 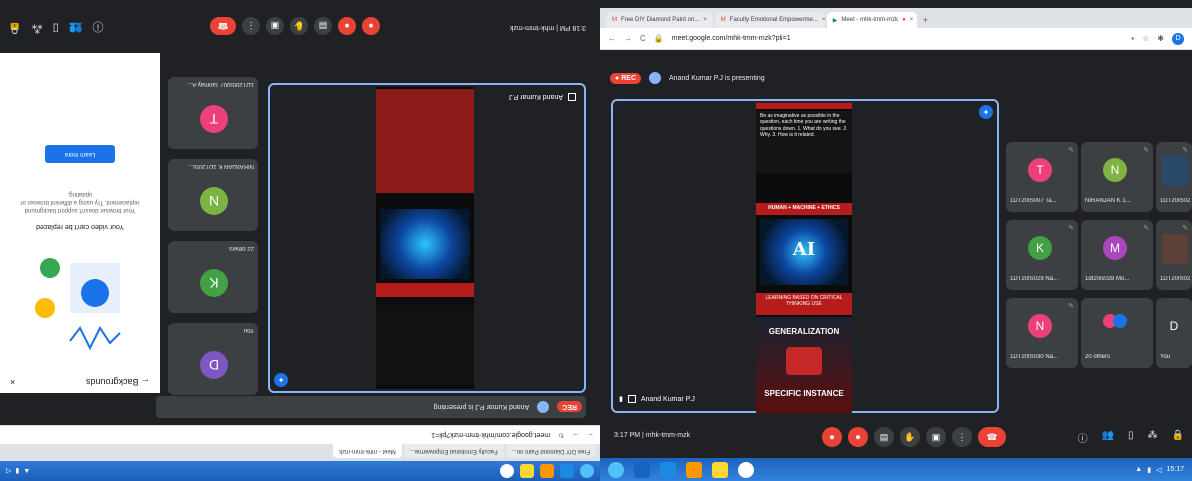 What do you see at coordinates (804, 361) in the screenshot?
I see `slide-diagram` at bounding box center [804, 361].